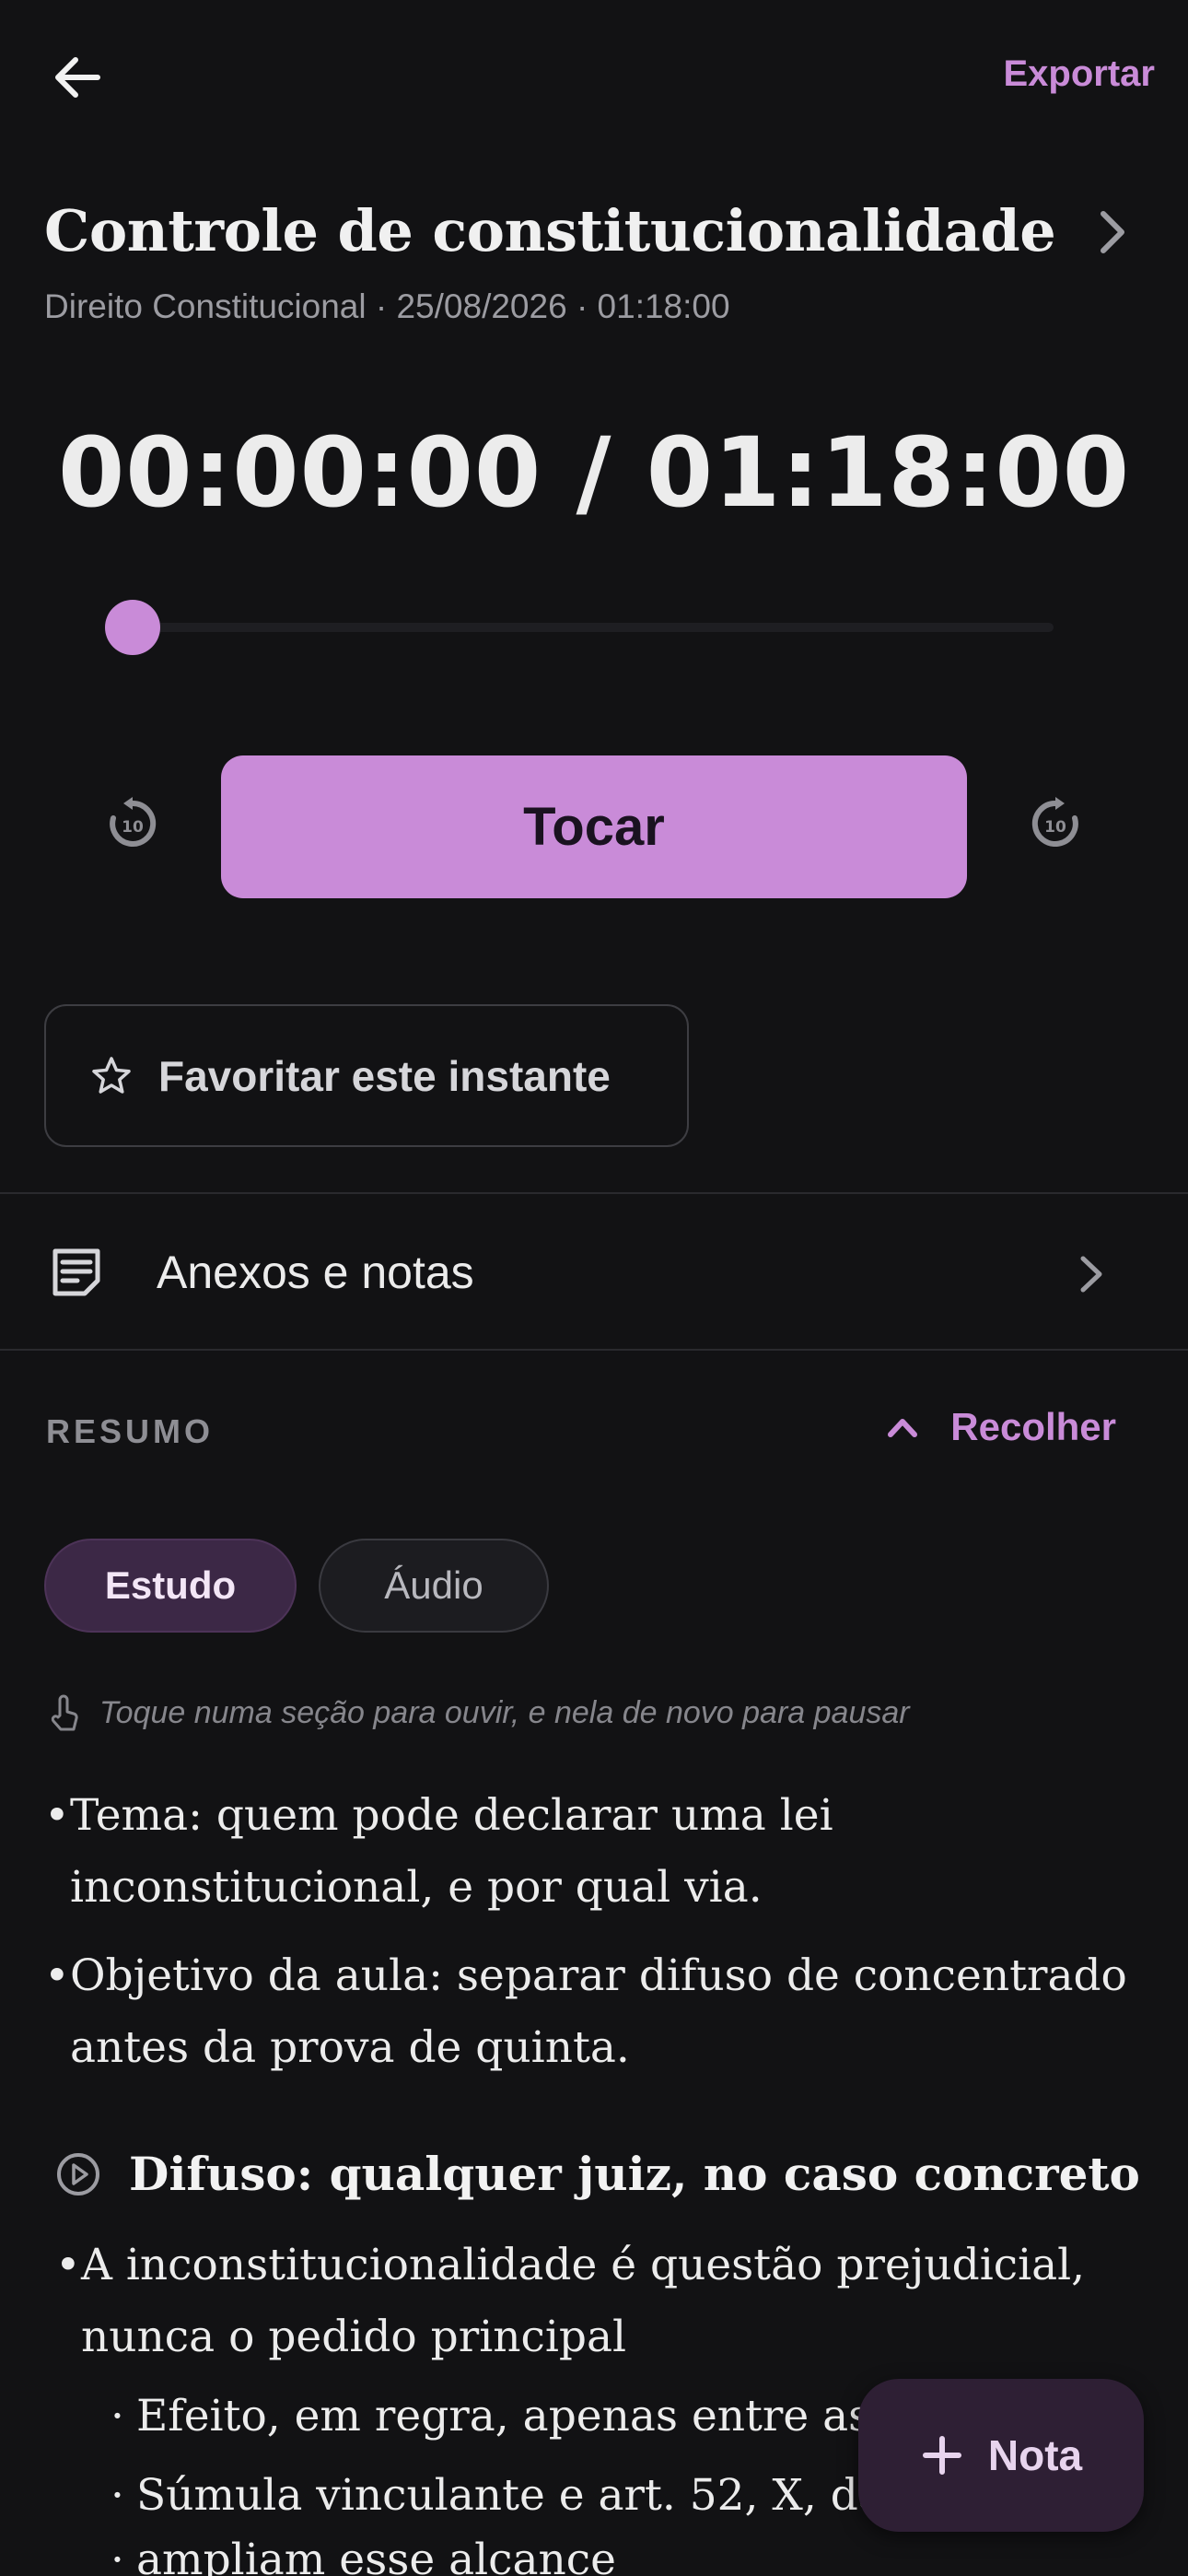  I want to click on forward-10-icon: 10, so click(1054, 822).